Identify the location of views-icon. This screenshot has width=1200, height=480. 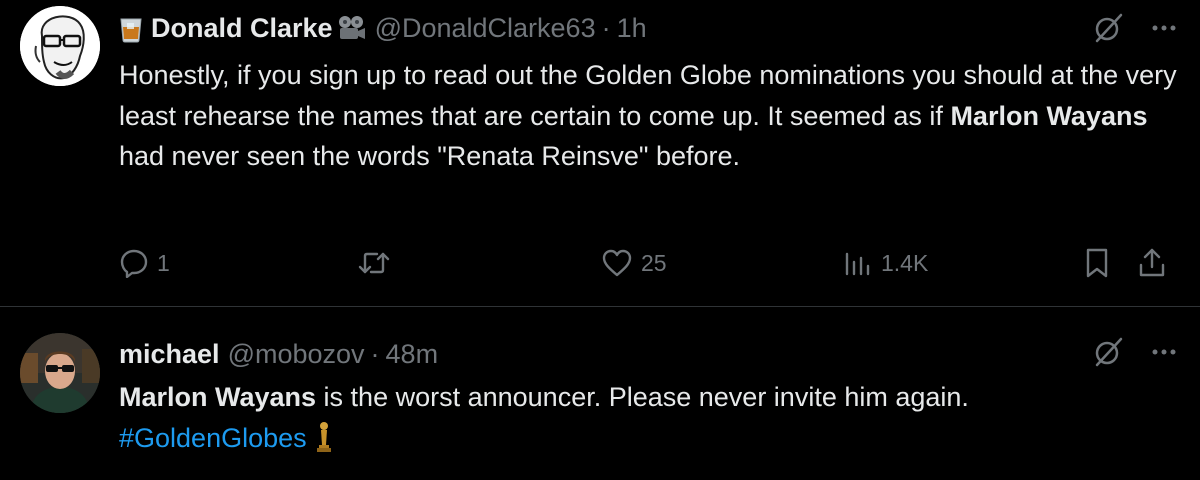
(857, 264).